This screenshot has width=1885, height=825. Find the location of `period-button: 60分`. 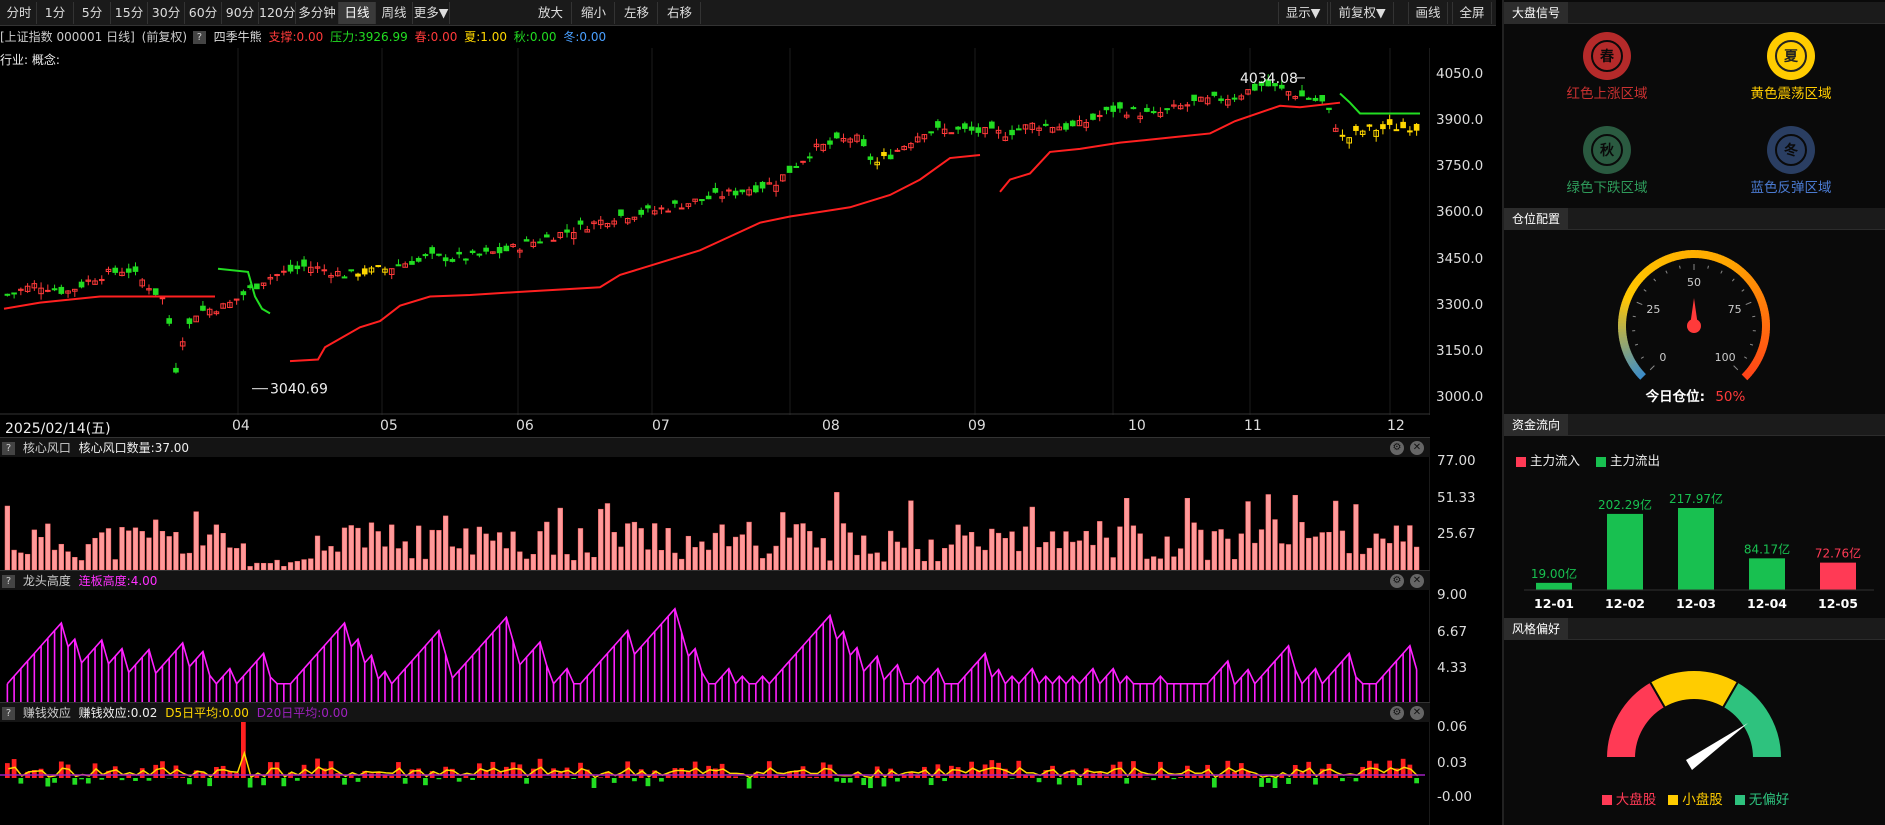

period-button: 60分 is located at coordinates (203, 13).